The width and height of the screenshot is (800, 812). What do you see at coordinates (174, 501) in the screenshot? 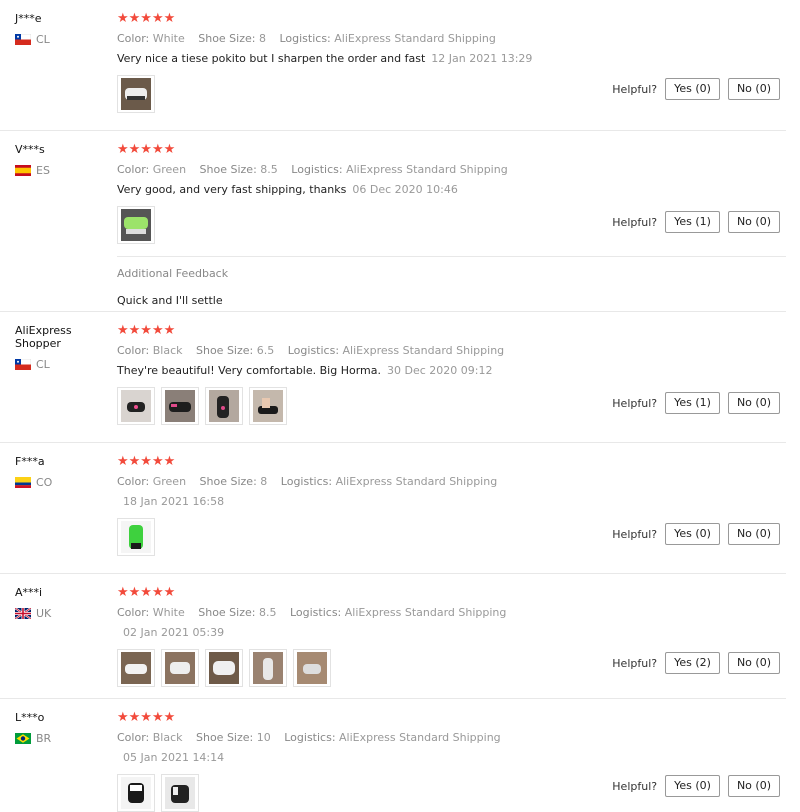
I see `review-date: 18 Jan 2021 16:58` at bounding box center [174, 501].